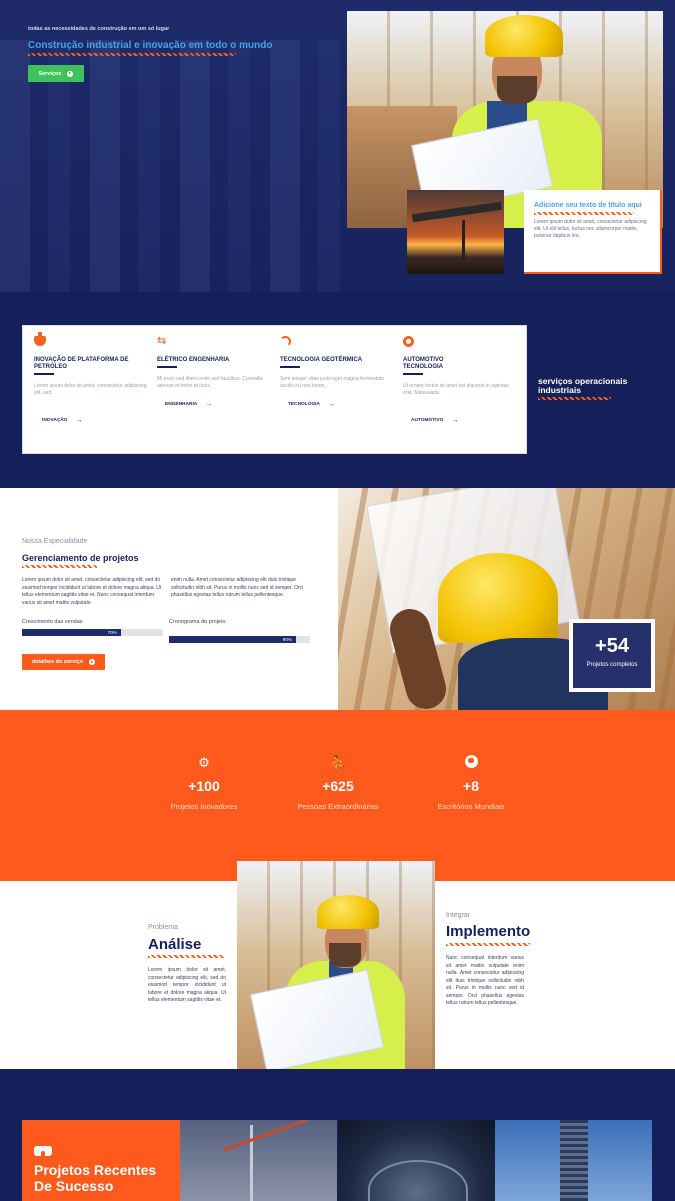 The image size is (675, 1201). What do you see at coordinates (338, 762) in the screenshot?
I see `people-icon: ⛹` at bounding box center [338, 762].